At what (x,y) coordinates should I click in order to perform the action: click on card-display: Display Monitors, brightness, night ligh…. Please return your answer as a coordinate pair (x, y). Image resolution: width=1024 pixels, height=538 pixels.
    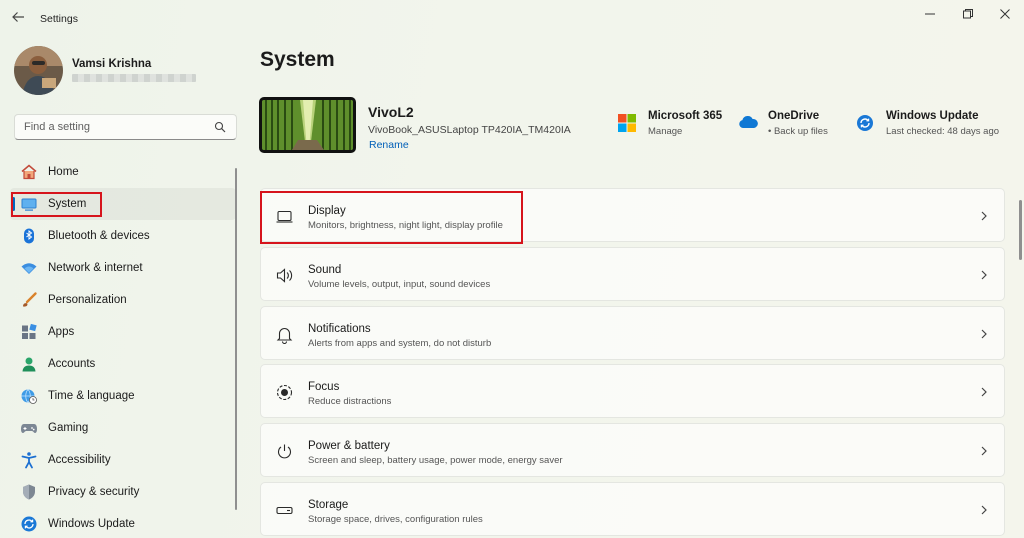
    Looking at the image, I should click on (632, 215).